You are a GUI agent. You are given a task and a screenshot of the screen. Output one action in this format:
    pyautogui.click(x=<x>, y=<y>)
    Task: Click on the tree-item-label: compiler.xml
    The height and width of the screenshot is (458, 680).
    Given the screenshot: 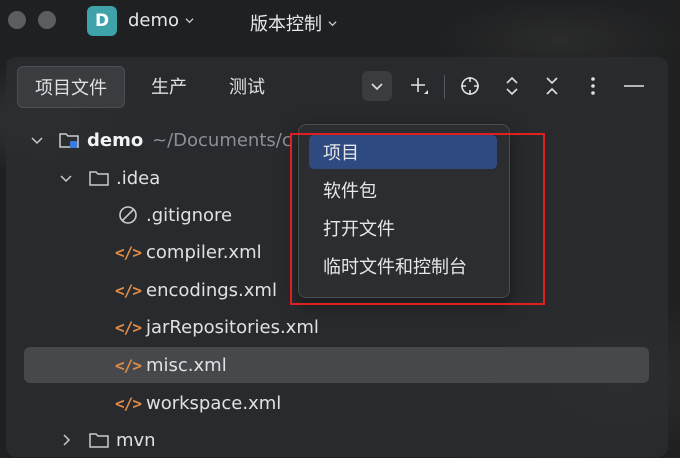 What is the action you would take?
    pyautogui.click(x=204, y=252)
    